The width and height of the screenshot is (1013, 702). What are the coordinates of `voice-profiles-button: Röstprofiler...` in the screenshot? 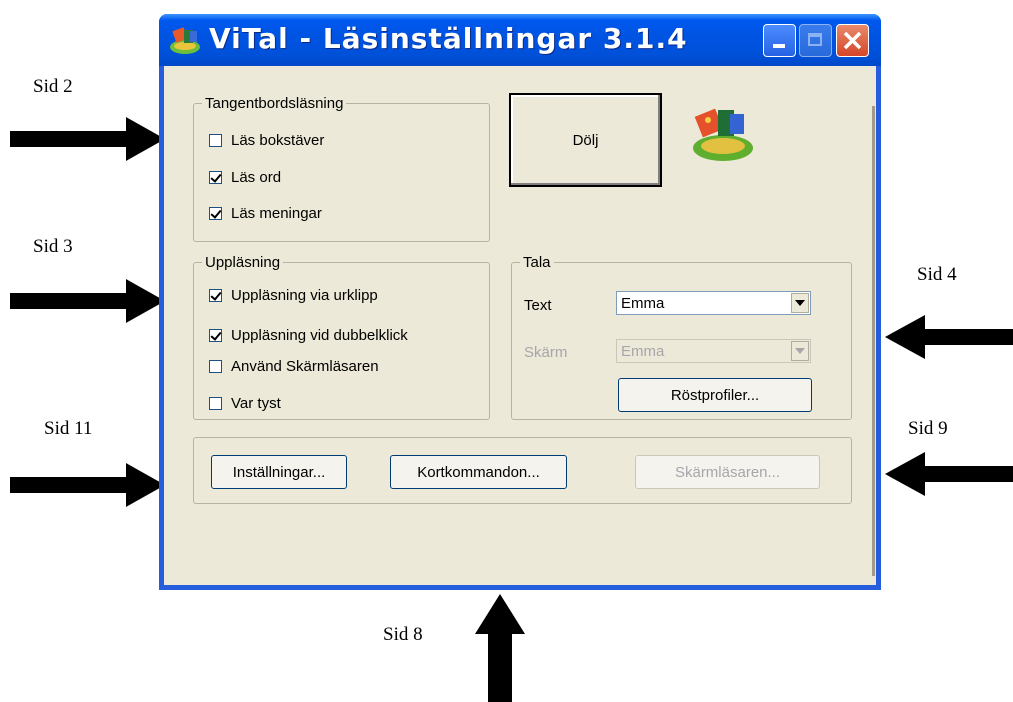 It's located at (715, 395).